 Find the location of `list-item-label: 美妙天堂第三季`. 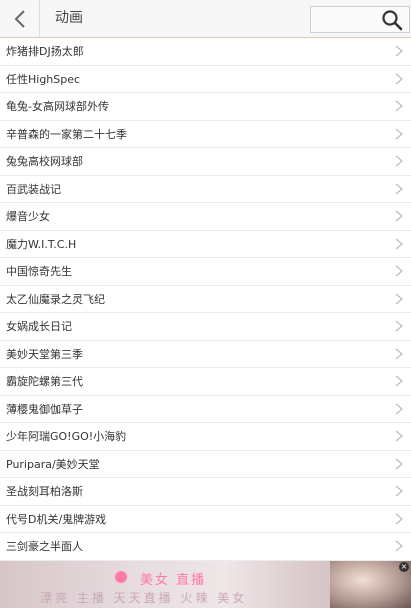

list-item-label: 美妙天堂第三季 is located at coordinates (44, 354).